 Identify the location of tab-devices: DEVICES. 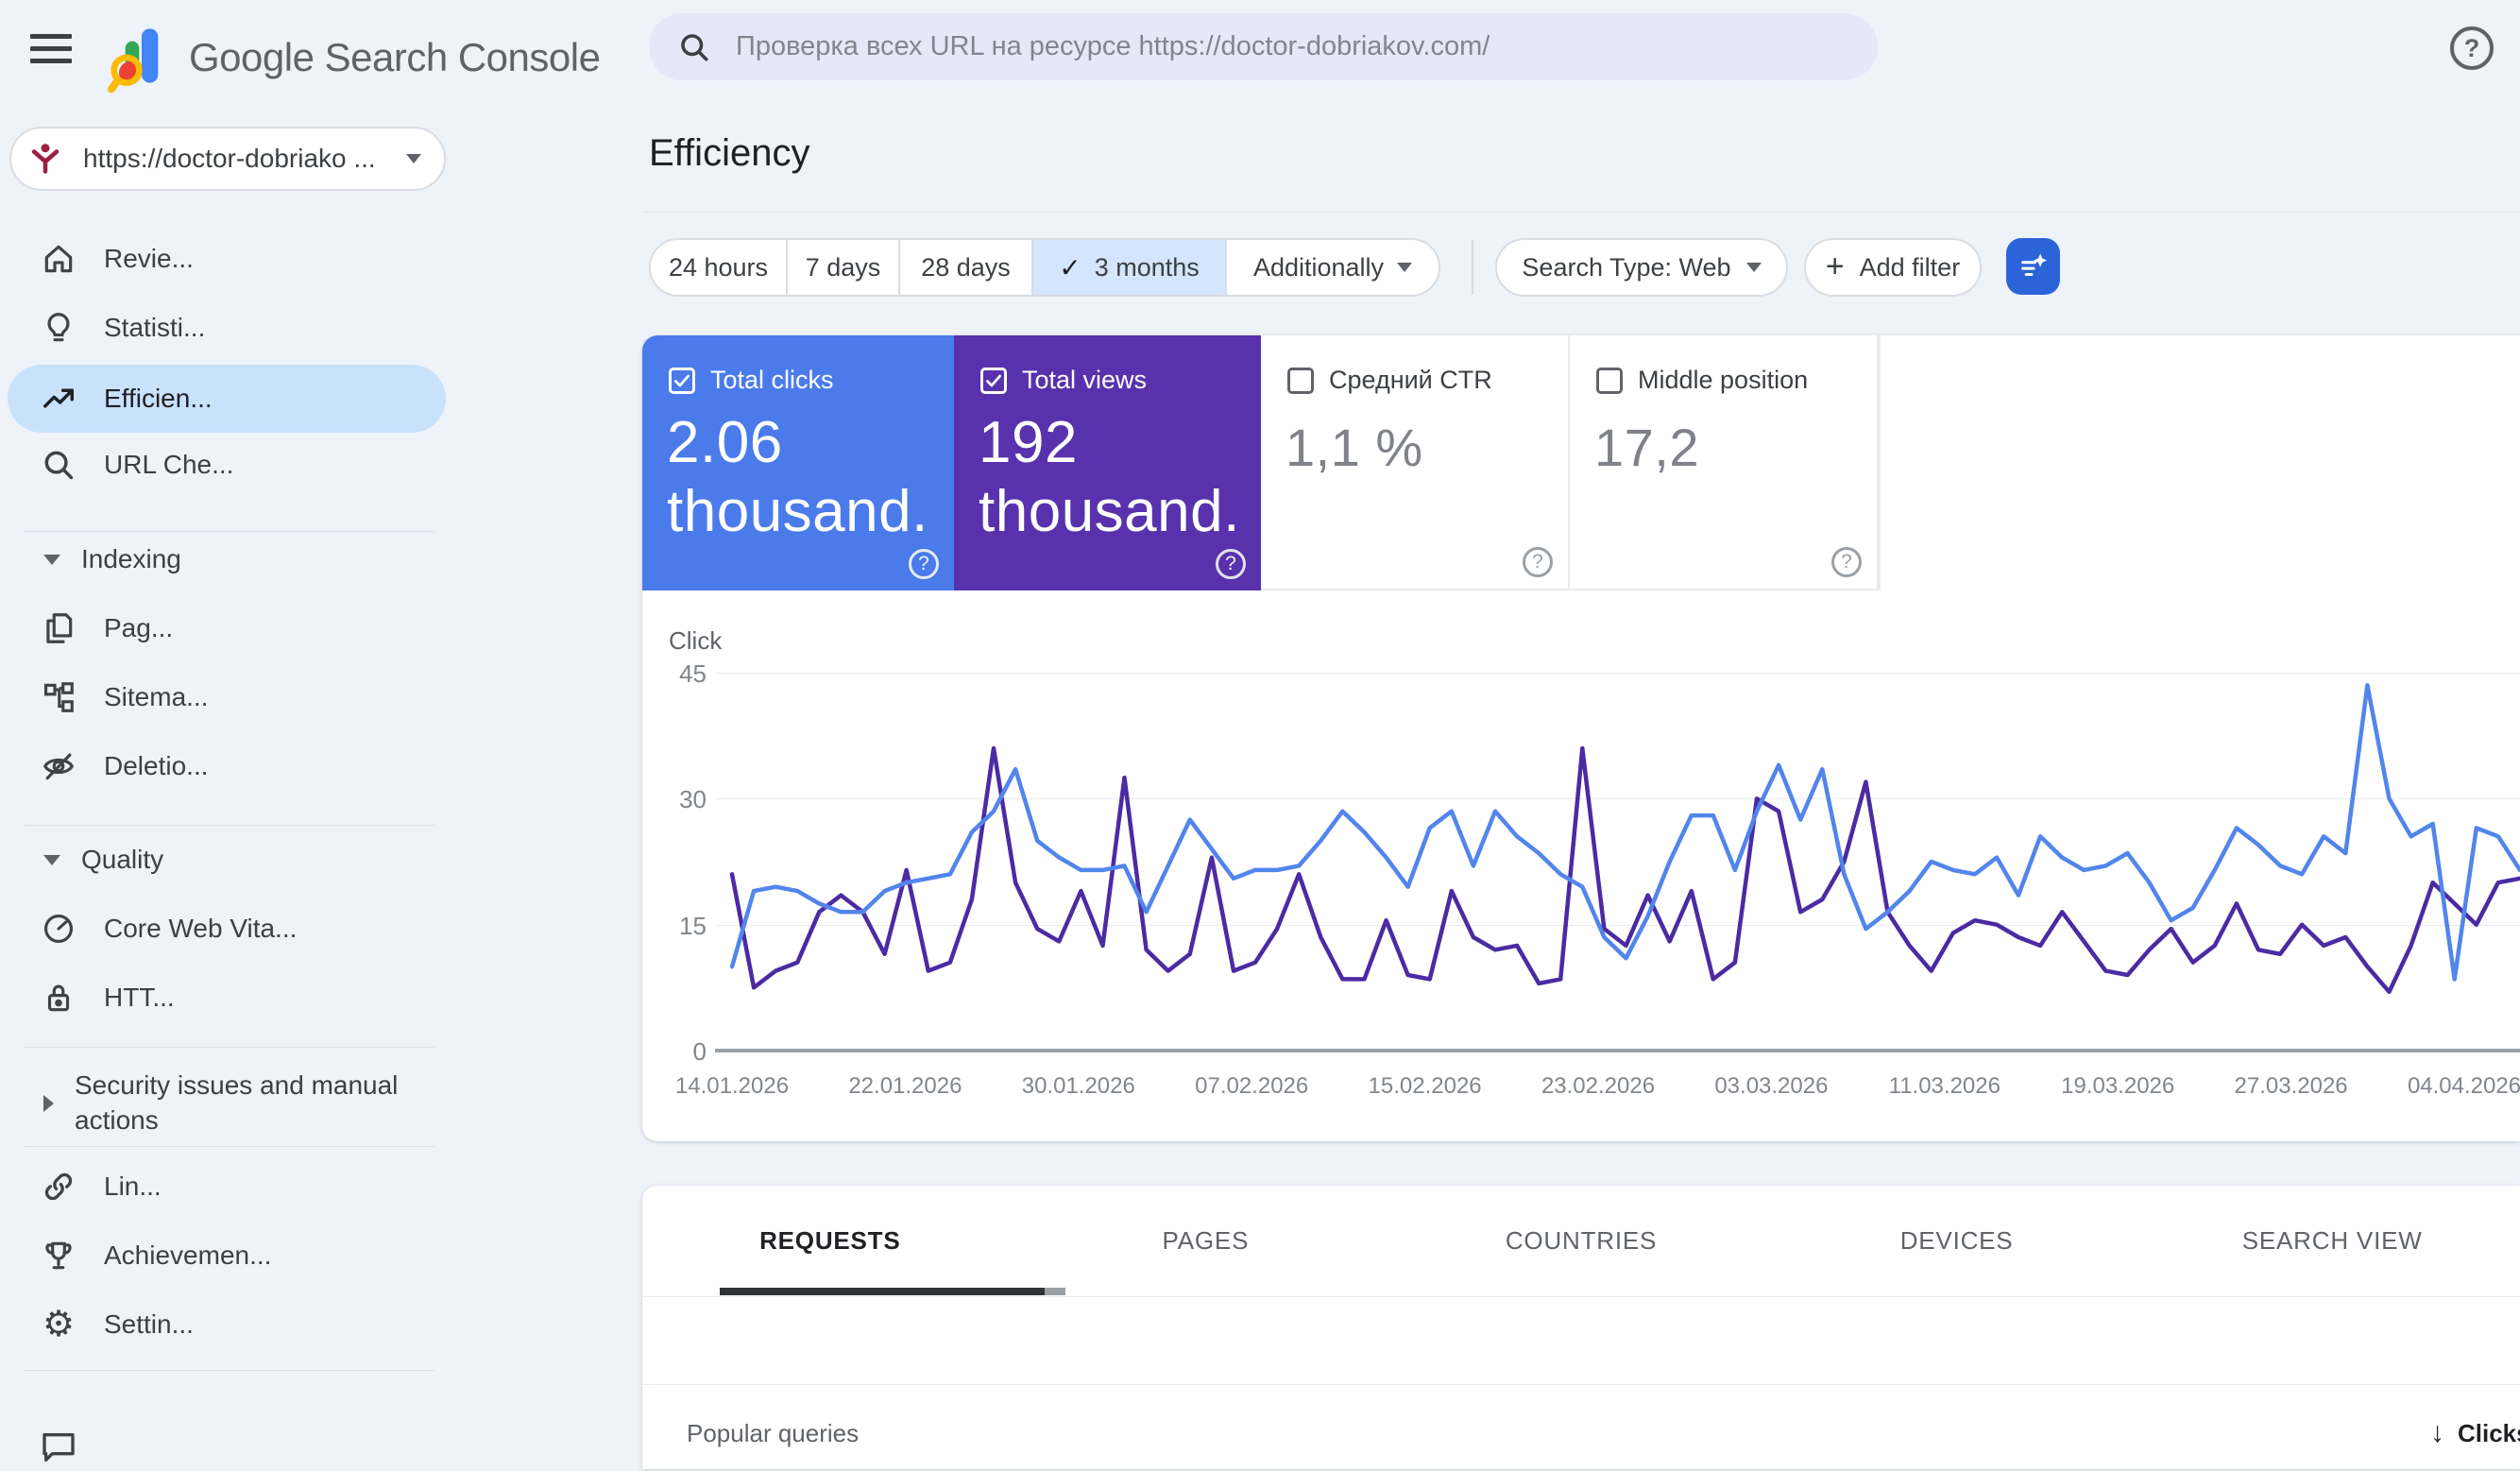
(1957, 1241).